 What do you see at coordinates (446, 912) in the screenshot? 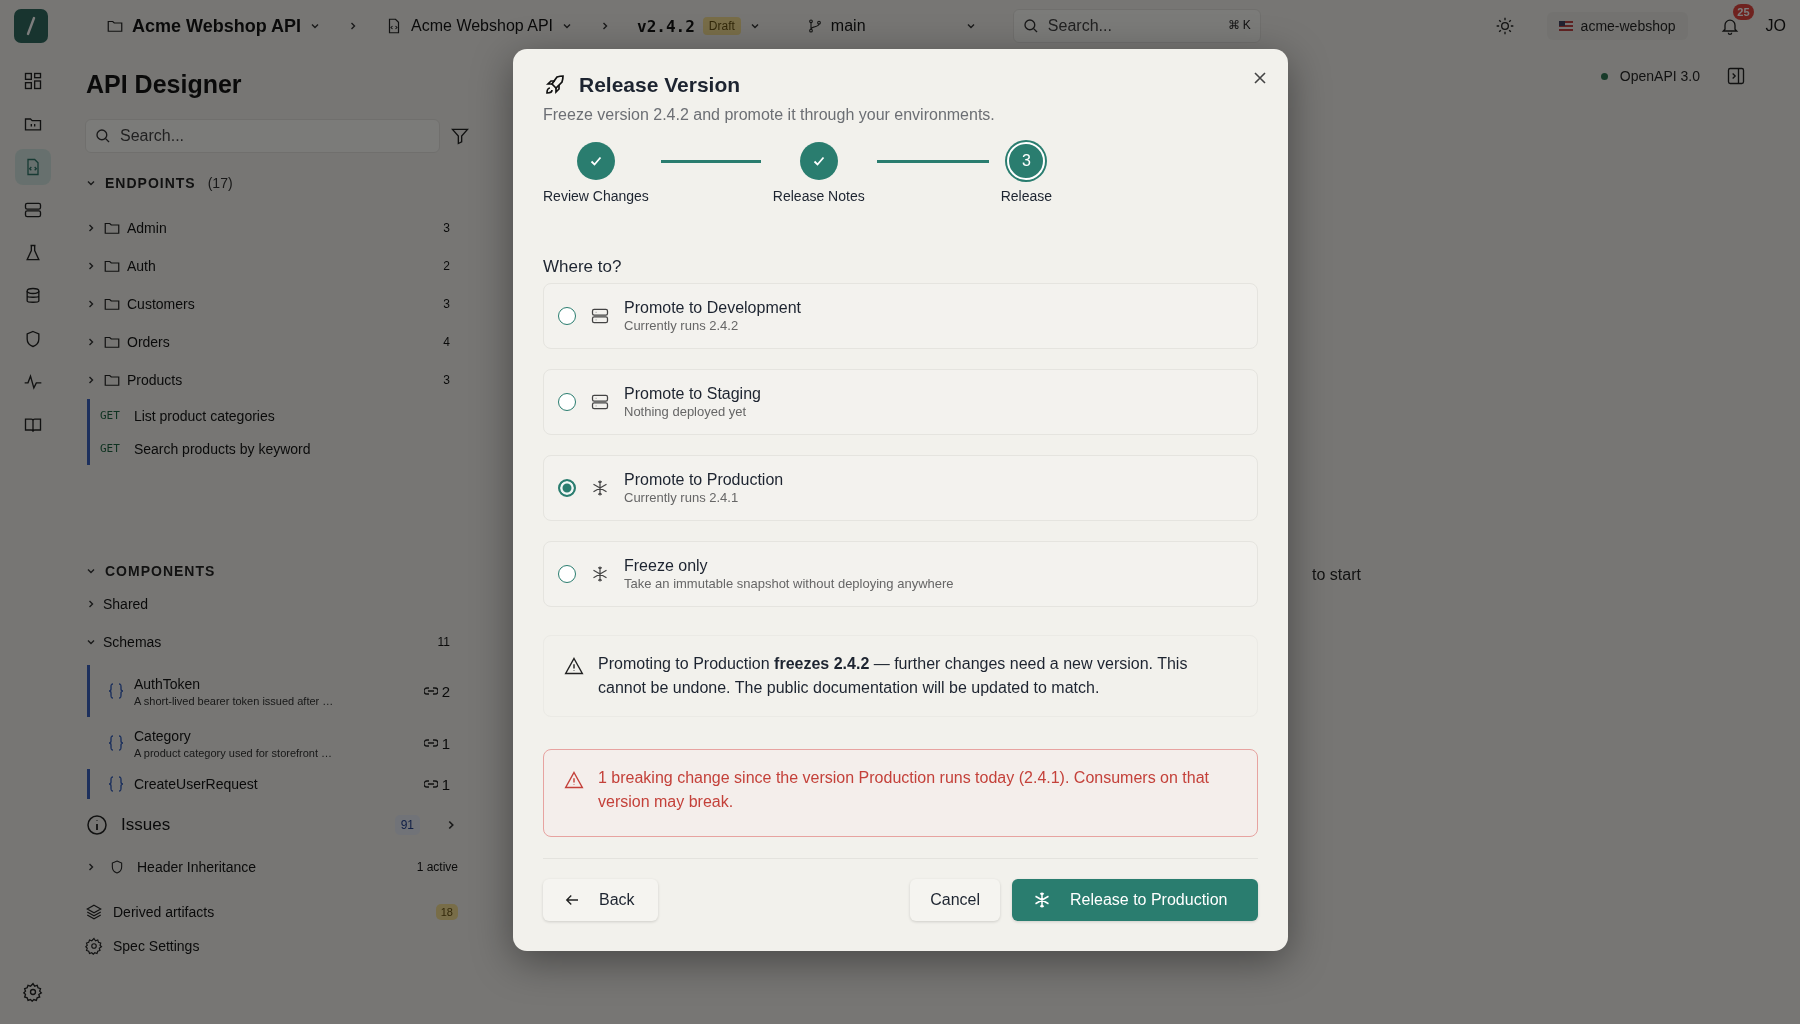
I see `artifact-count: 18` at bounding box center [446, 912].